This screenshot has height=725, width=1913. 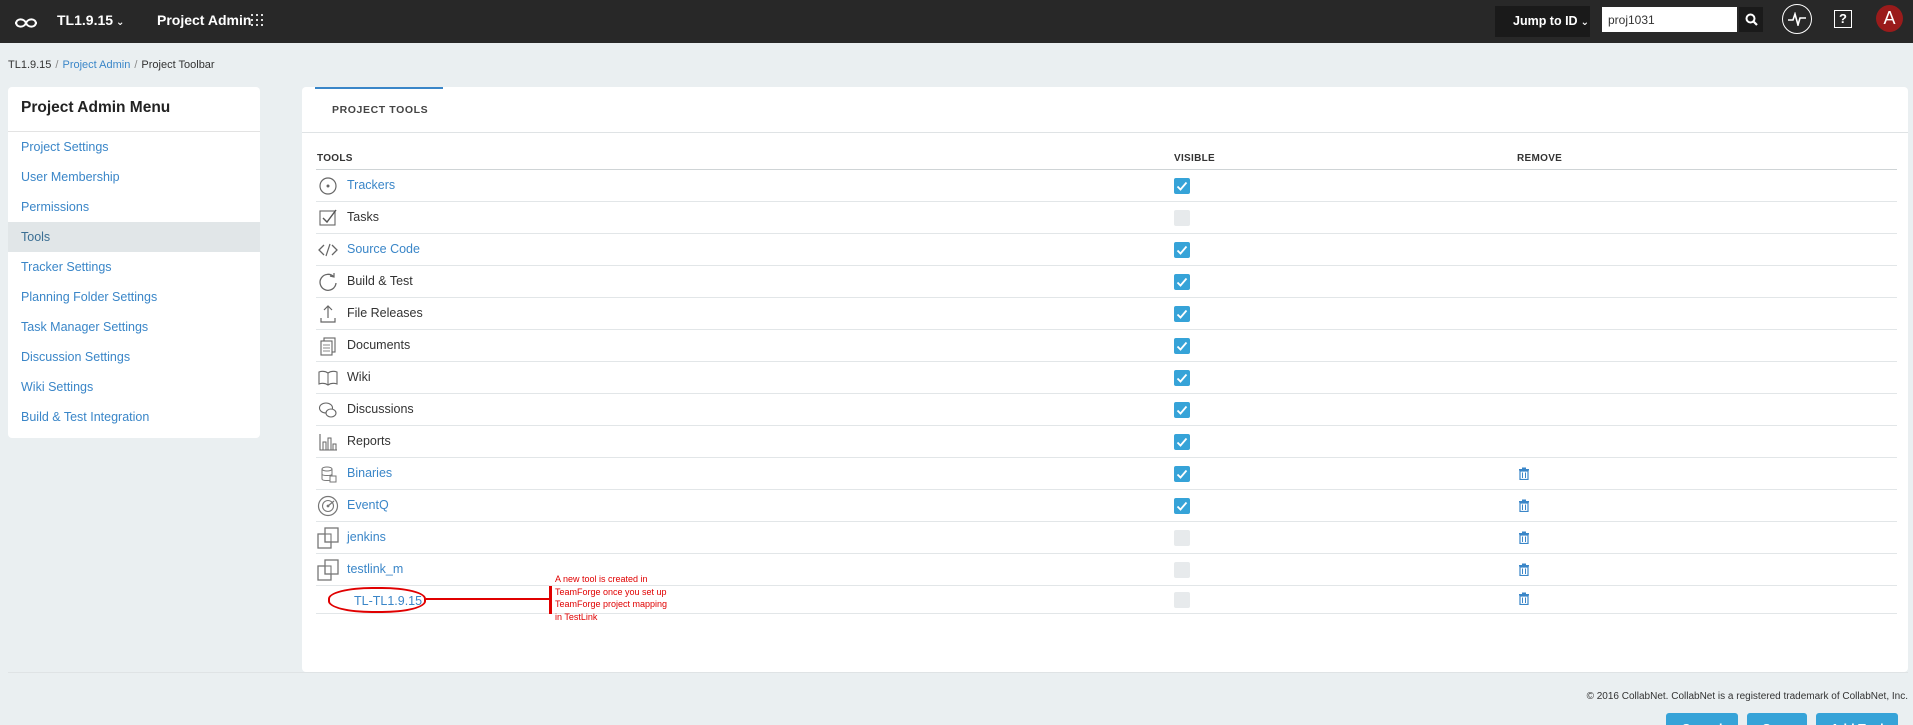 What do you see at coordinates (328, 186) in the screenshot?
I see `trackers-icon` at bounding box center [328, 186].